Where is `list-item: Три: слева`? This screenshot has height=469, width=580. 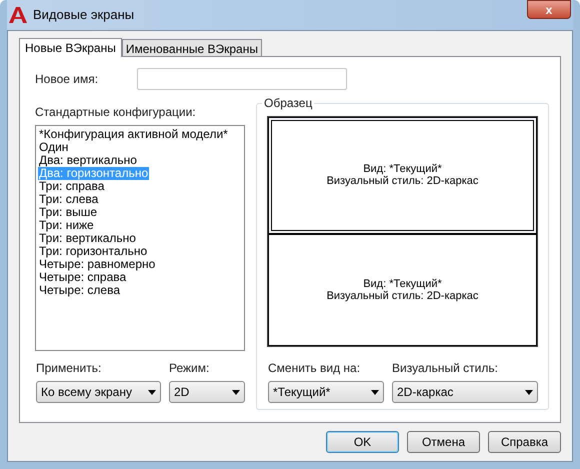 list-item: Три: слева is located at coordinates (69, 199).